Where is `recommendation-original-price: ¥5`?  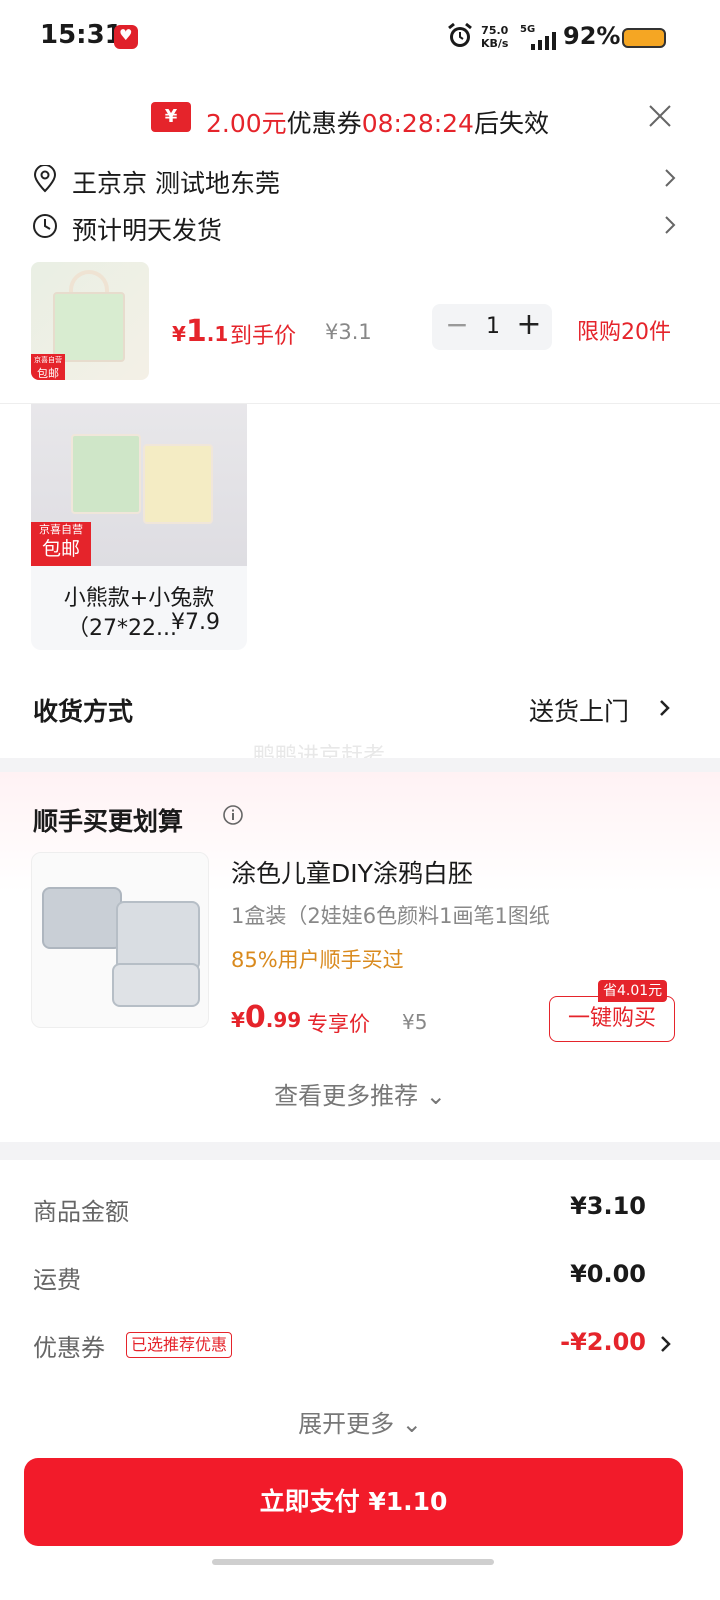
recommendation-original-price: ¥5 is located at coordinates (415, 1022).